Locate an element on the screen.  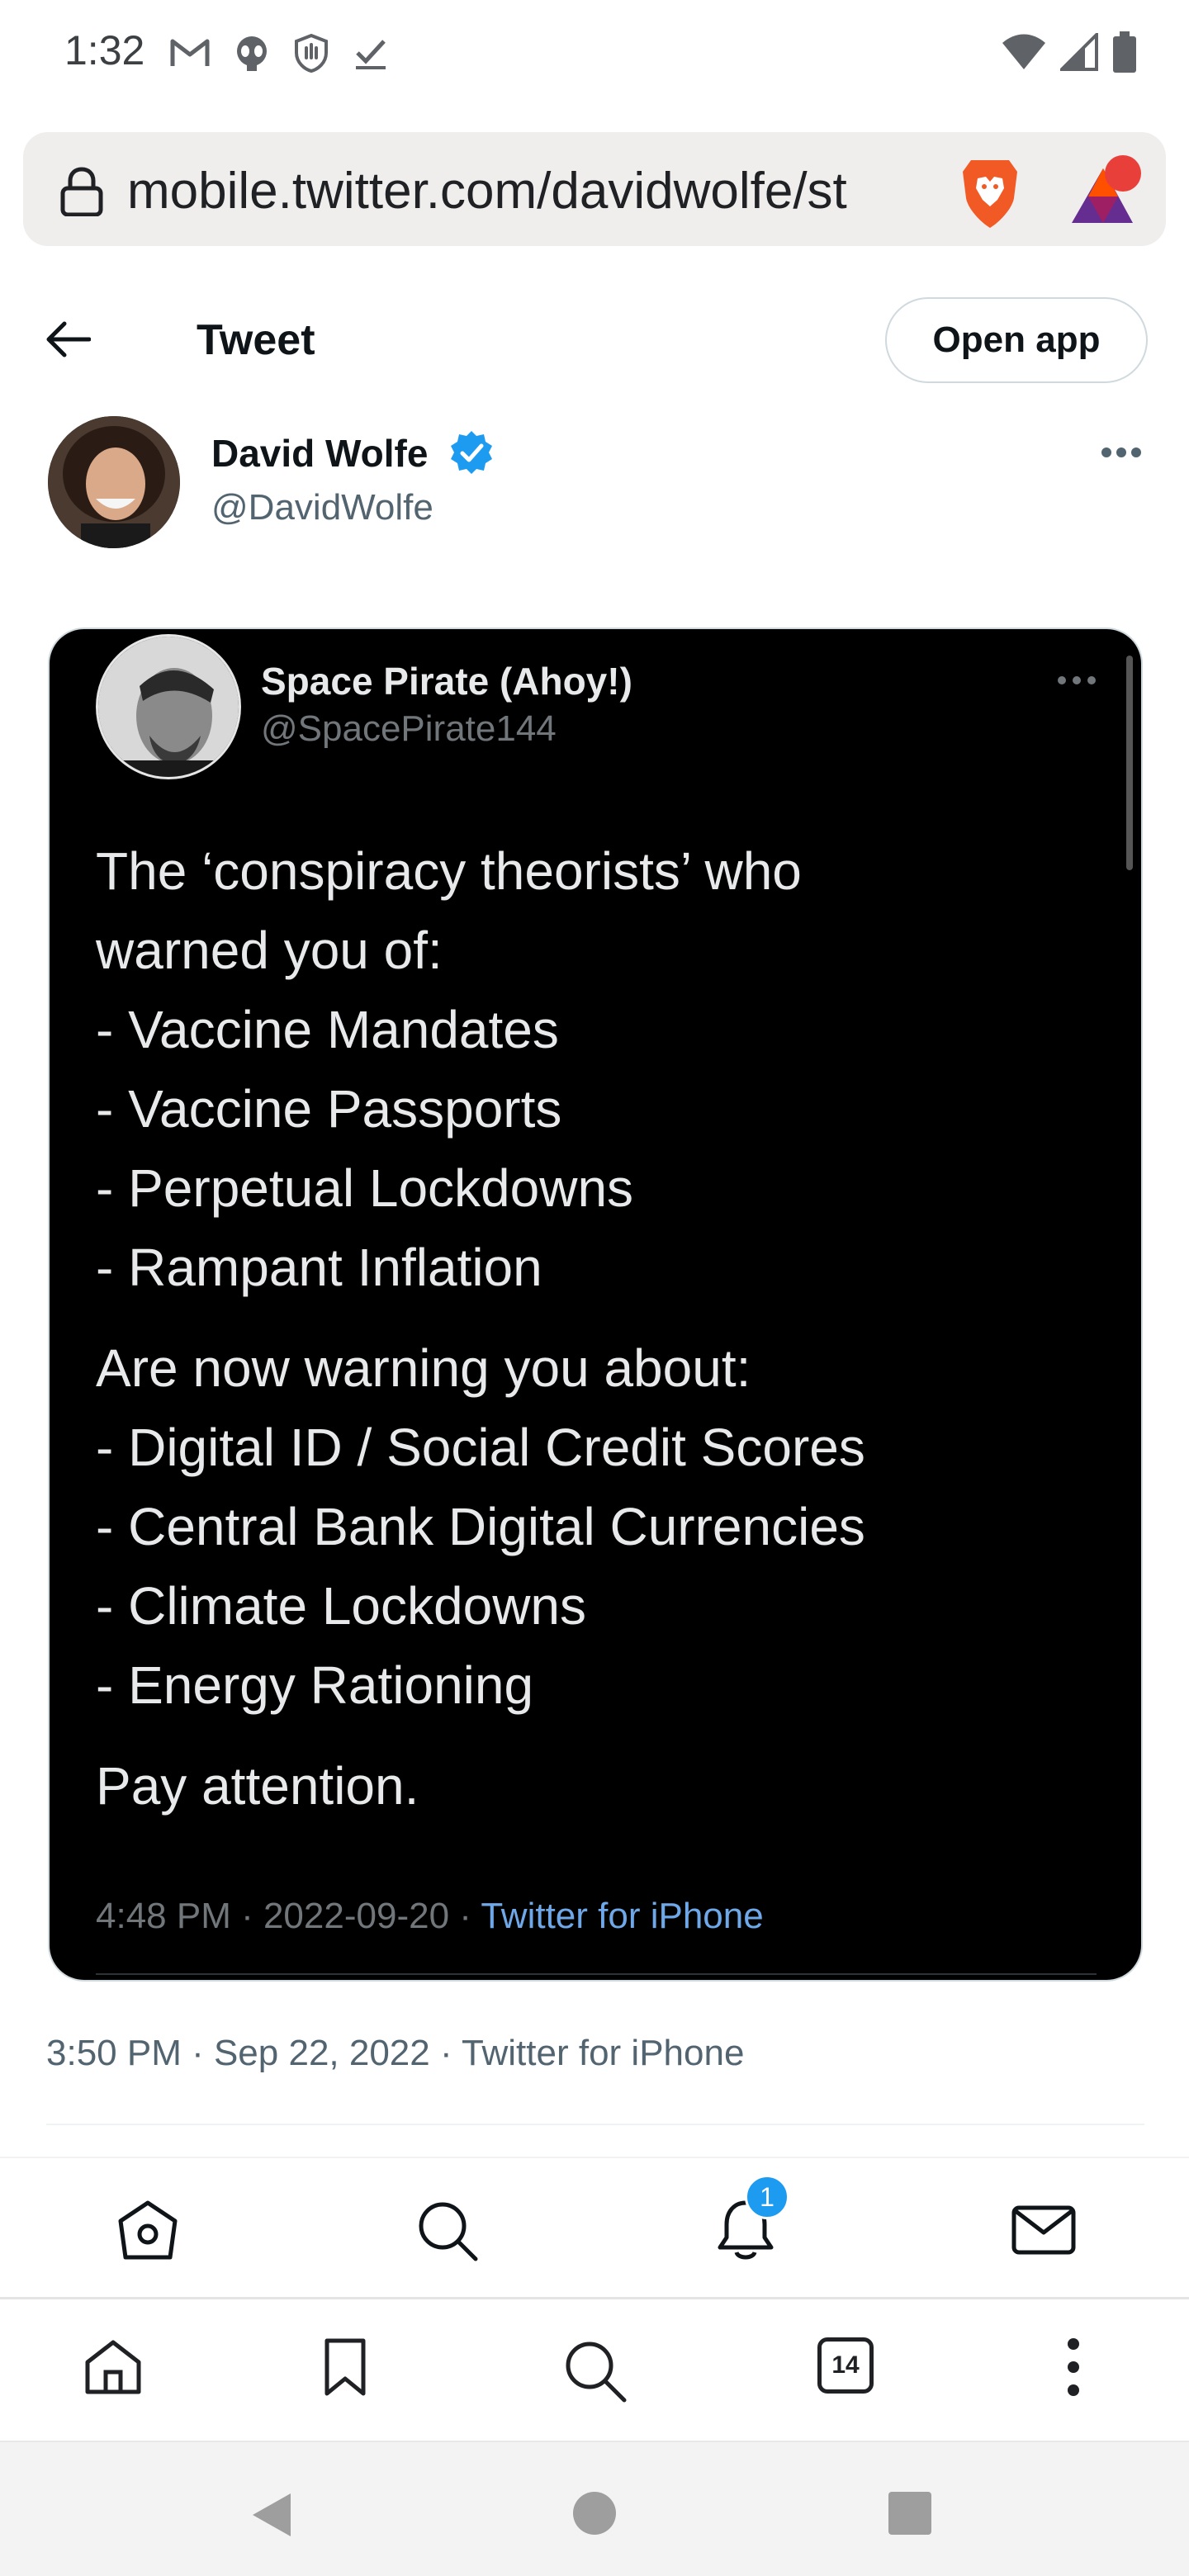
tweet-text-line: - Central Bank Digital Currencies is located at coordinates (480, 1526).